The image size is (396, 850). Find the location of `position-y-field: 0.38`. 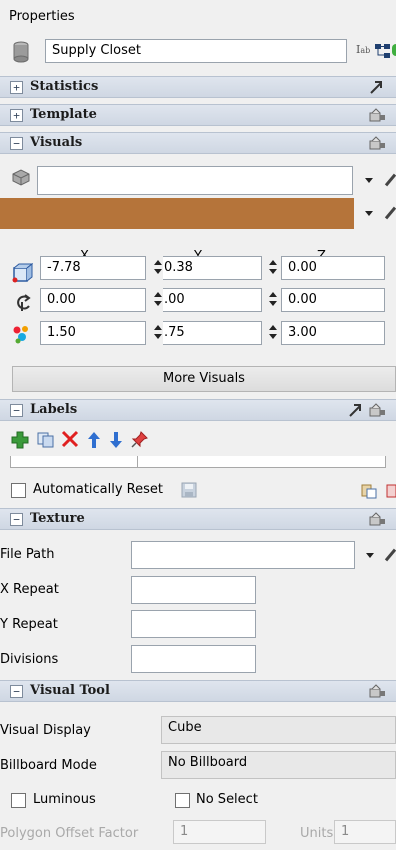

position-y-field: 0.38 is located at coordinates (212, 268).